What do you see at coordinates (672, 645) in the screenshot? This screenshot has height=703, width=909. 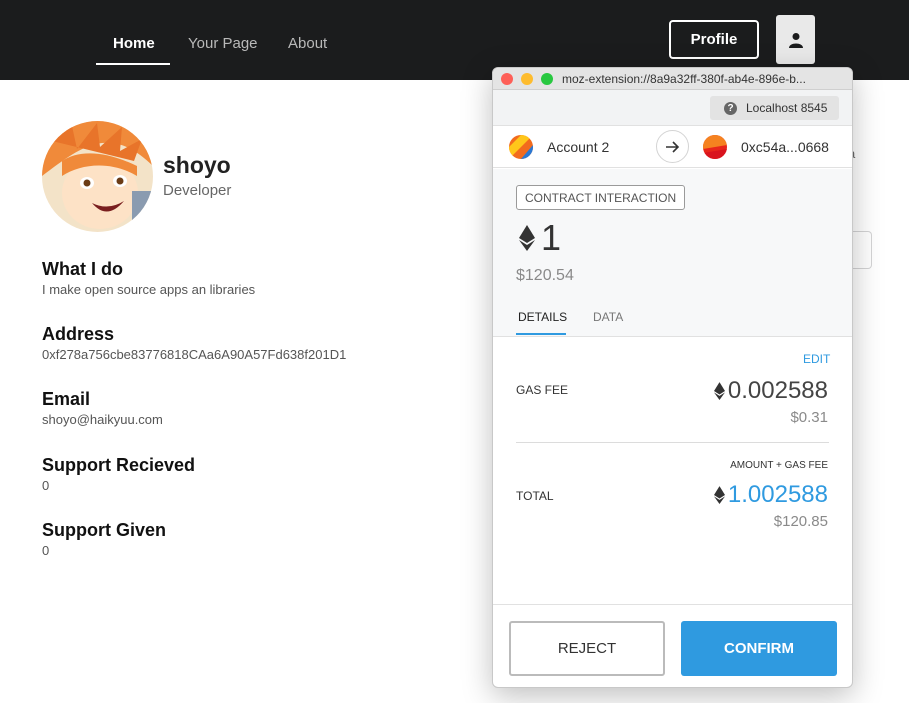 I see `popup-footer: REJECT CONFIRM` at bounding box center [672, 645].